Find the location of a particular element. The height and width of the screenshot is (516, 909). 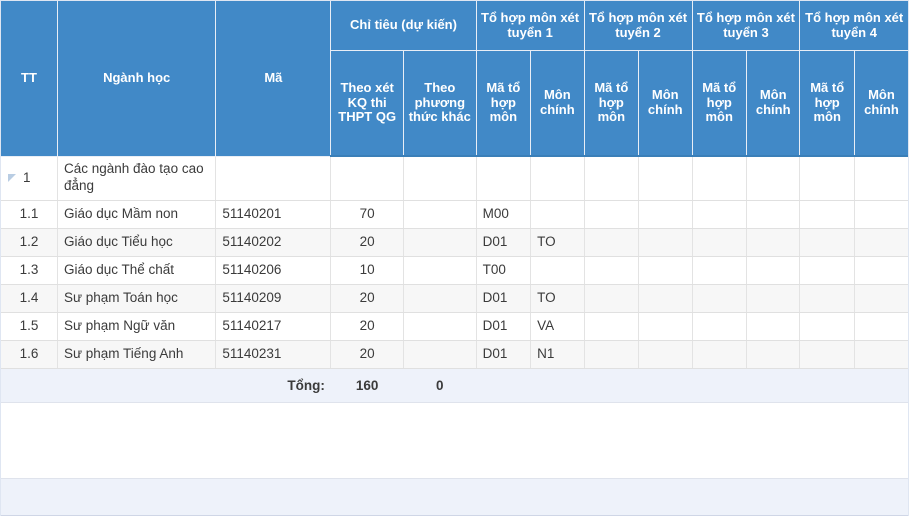

cell-nganh-hoc: Sư phạm Ngữ văn is located at coordinates (137, 326).